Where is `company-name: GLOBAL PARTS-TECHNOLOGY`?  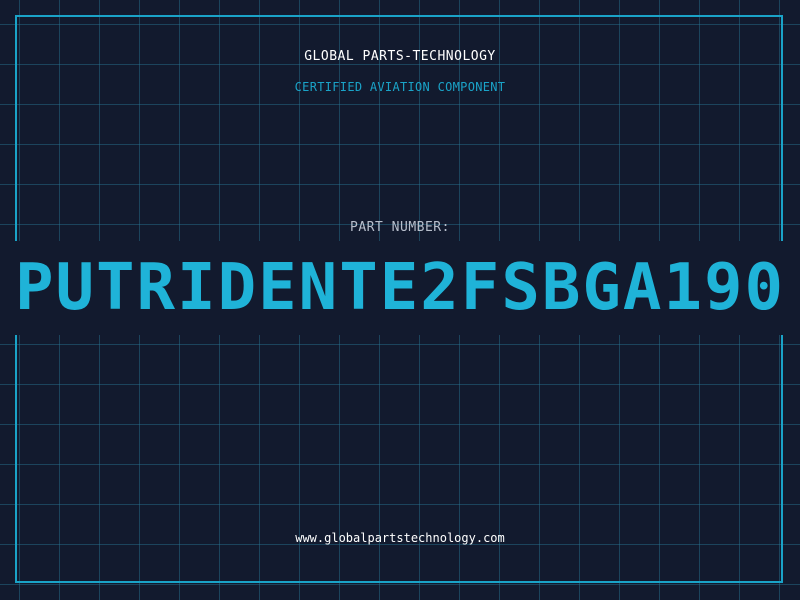 company-name: GLOBAL PARTS-TECHNOLOGY is located at coordinates (400, 56).